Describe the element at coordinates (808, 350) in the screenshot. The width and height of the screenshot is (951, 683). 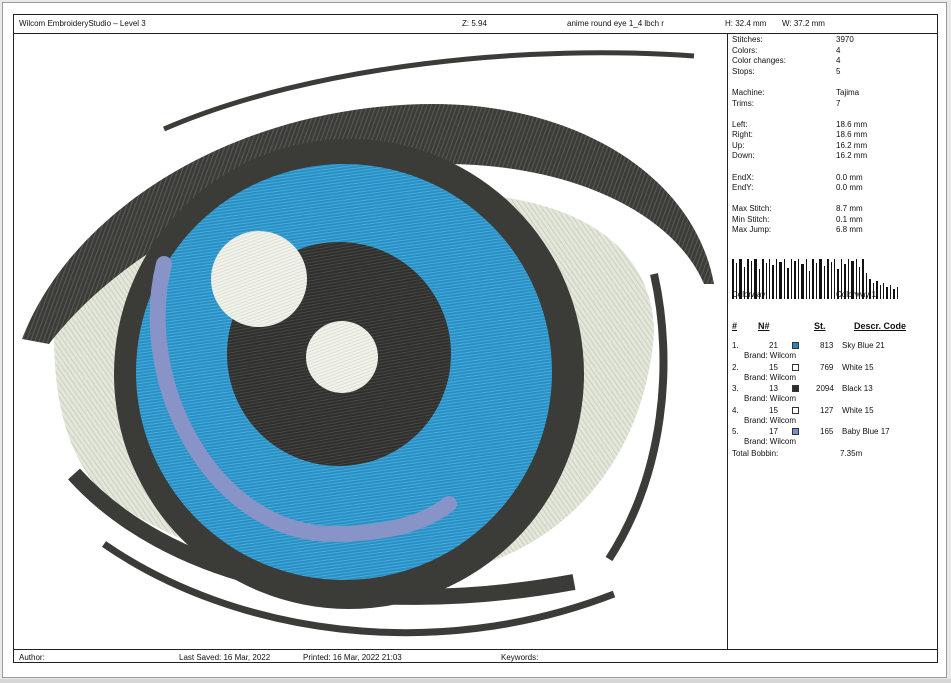
I see `thread-row-1: 1. 21 813 Sky Blue 21 Brand: Wilcom` at that location.